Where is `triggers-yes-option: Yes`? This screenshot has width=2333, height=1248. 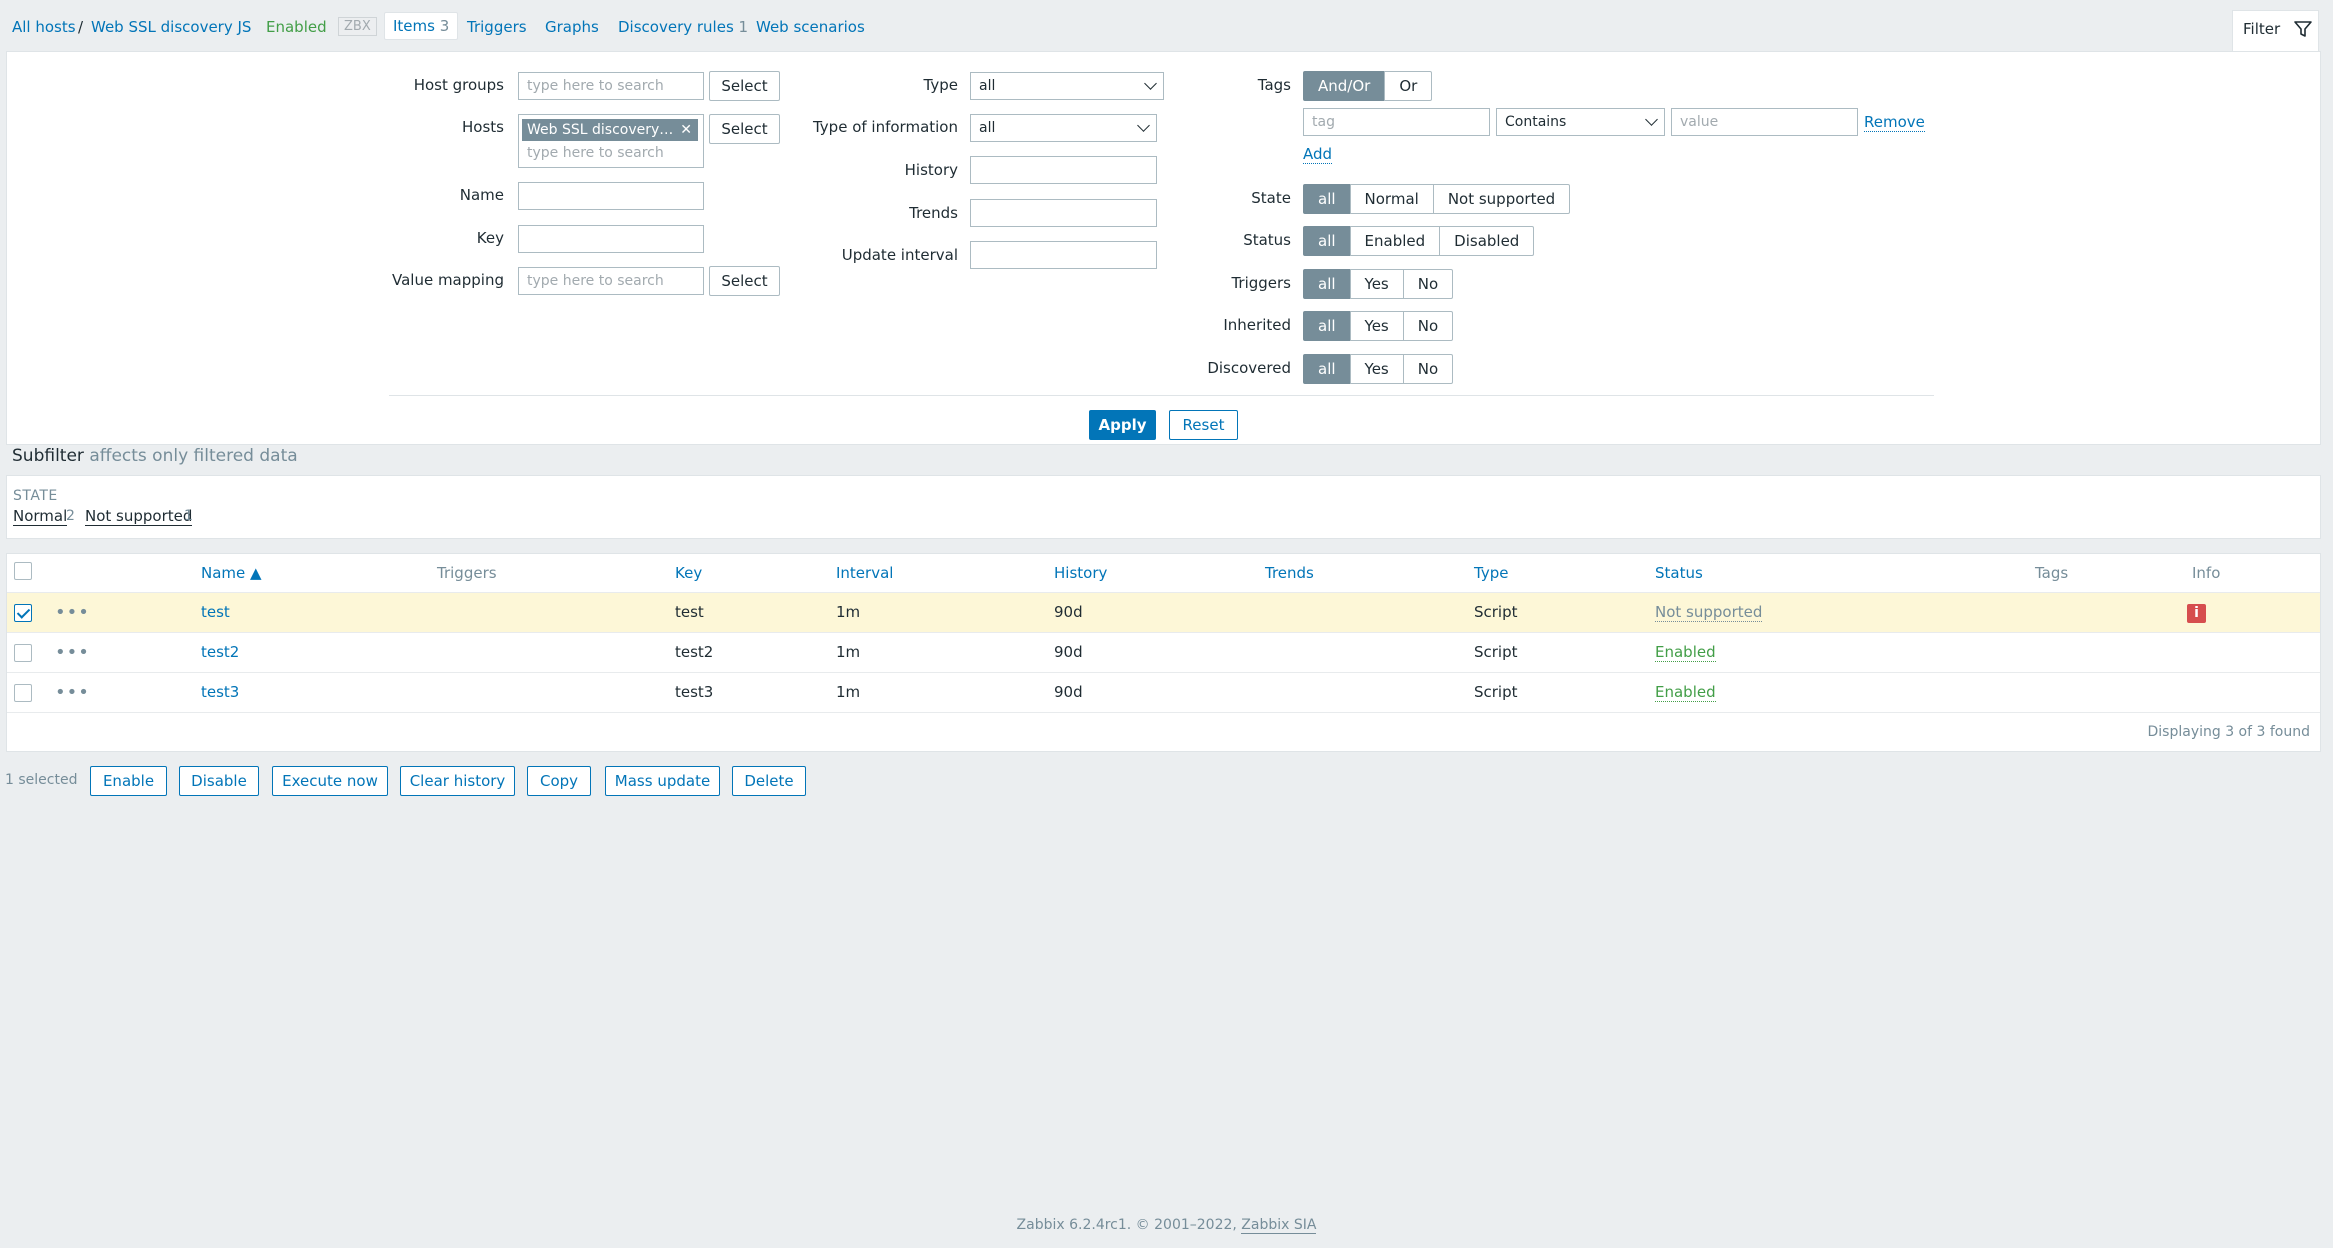 triggers-yes-option: Yes is located at coordinates (1376, 284).